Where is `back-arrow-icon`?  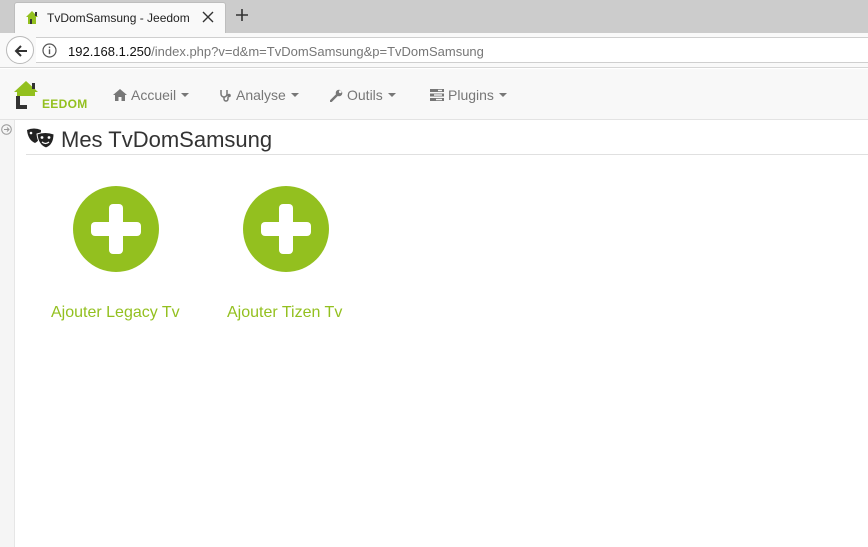 back-arrow-icon is located at coordinates (20, 51).